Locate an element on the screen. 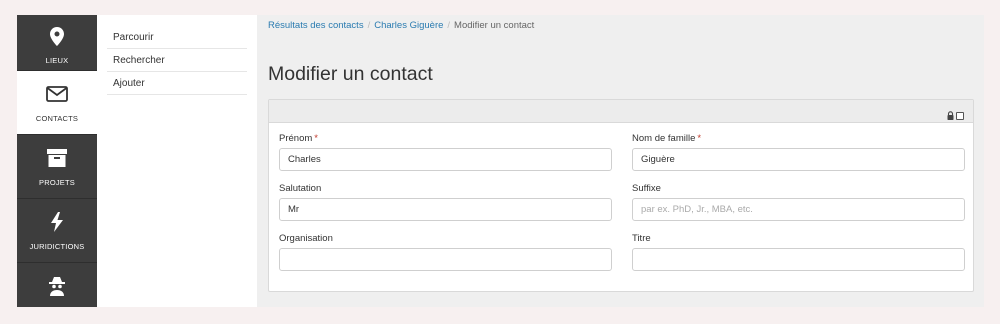 This screenshot has height=324, width=1000. title-group: Titre is located at coordinates (798, 252).